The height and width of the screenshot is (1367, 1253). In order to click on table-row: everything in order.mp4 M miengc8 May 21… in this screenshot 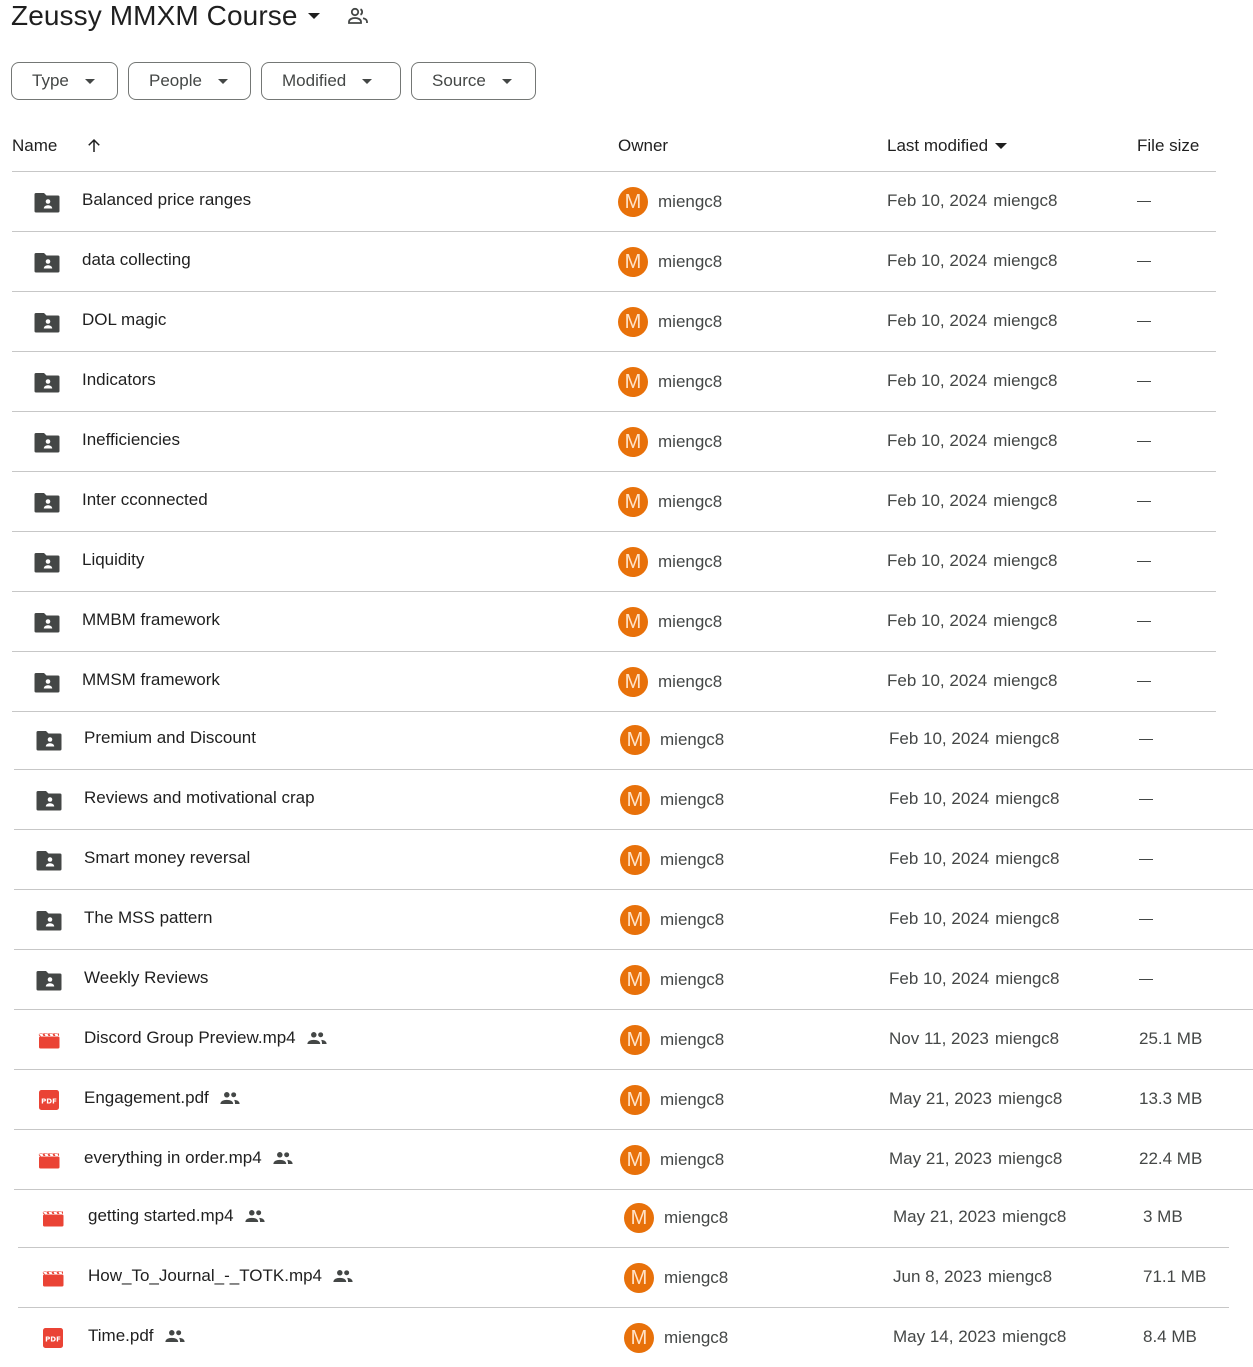, I will do `click(633, 1160)`.